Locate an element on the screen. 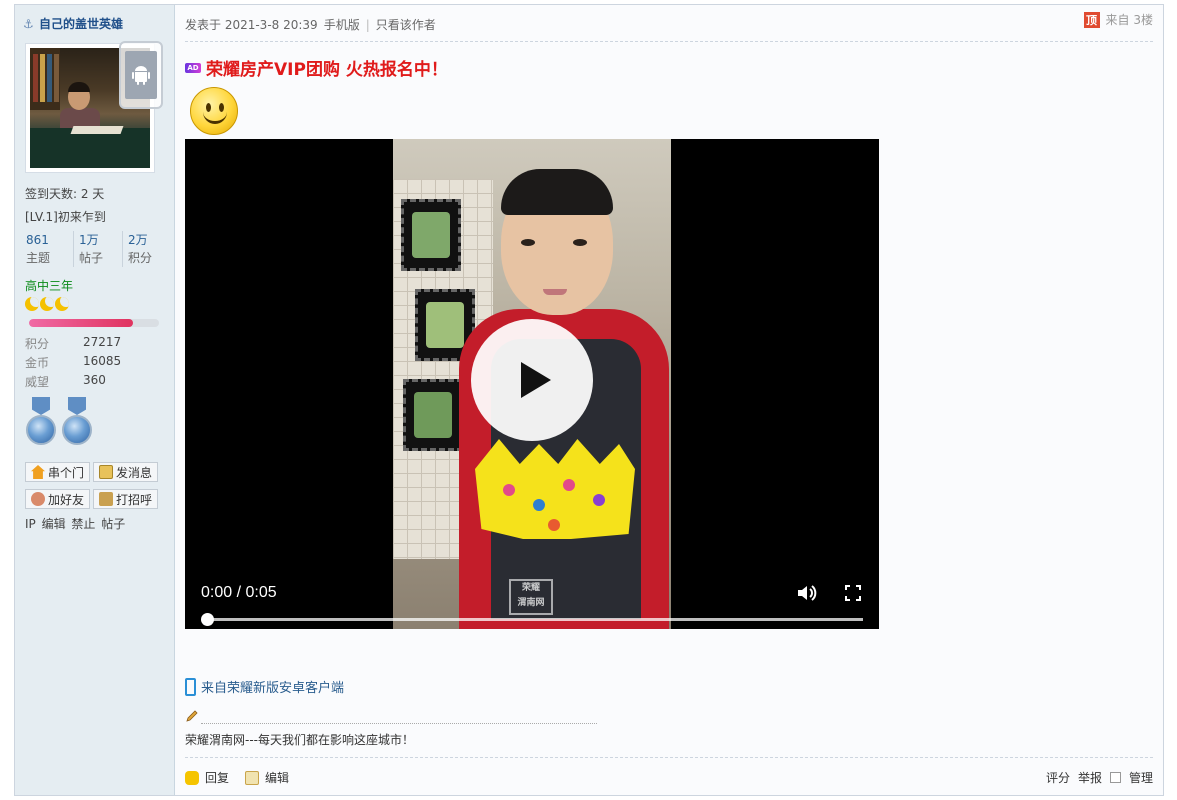  kv-prestige: 威望 360 is located at coordinates (65, 381).